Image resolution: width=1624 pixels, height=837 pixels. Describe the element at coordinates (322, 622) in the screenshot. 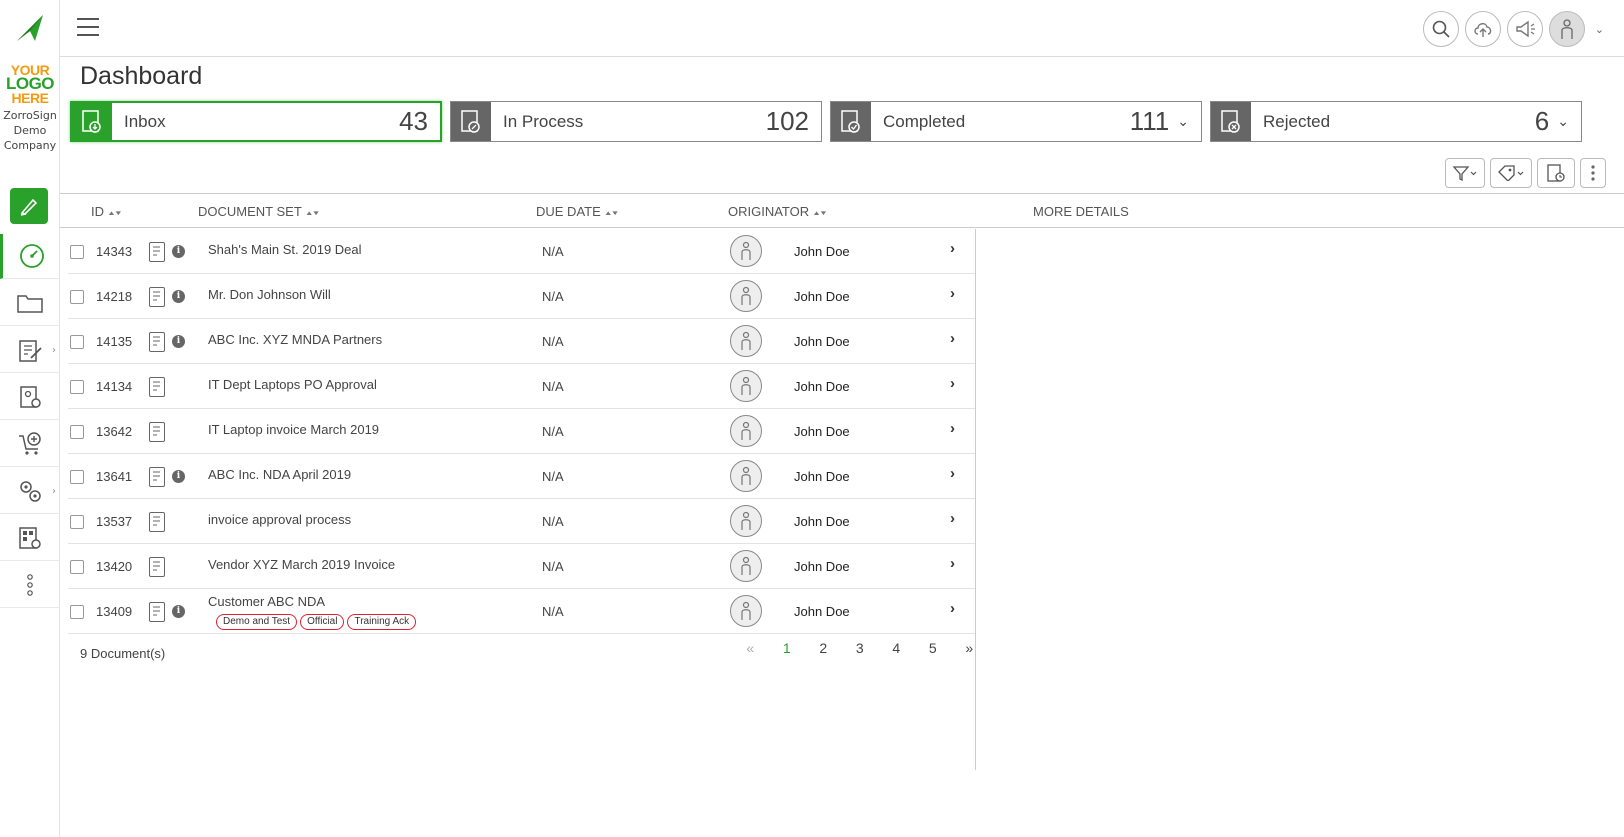

I see `tag-badge: Official` at that location.